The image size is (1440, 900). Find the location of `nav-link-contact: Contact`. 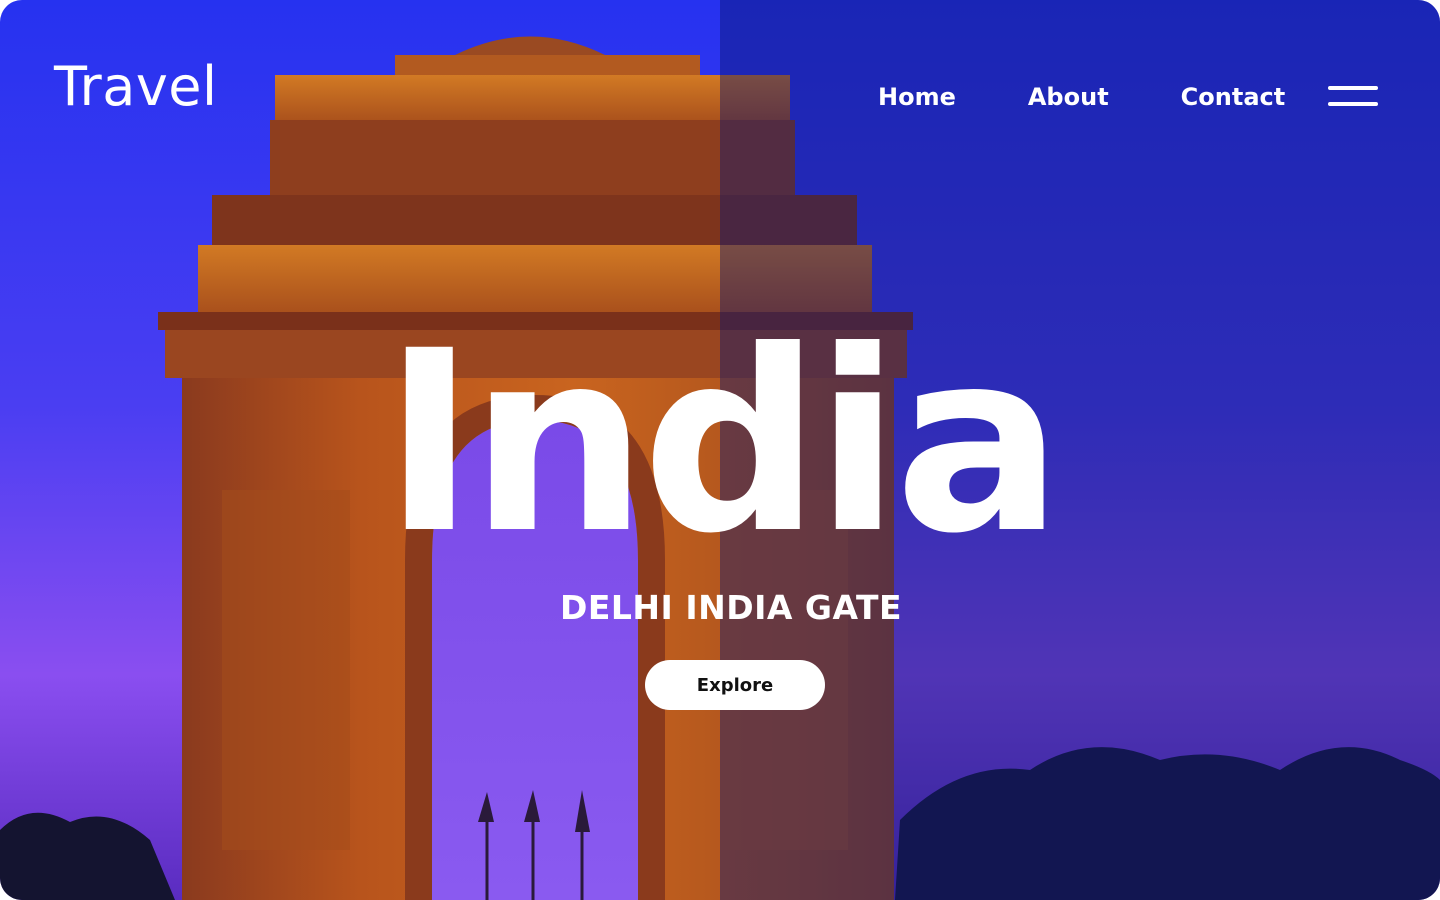

nav-link-contact: Contact is located at coordinates (1233, 97).